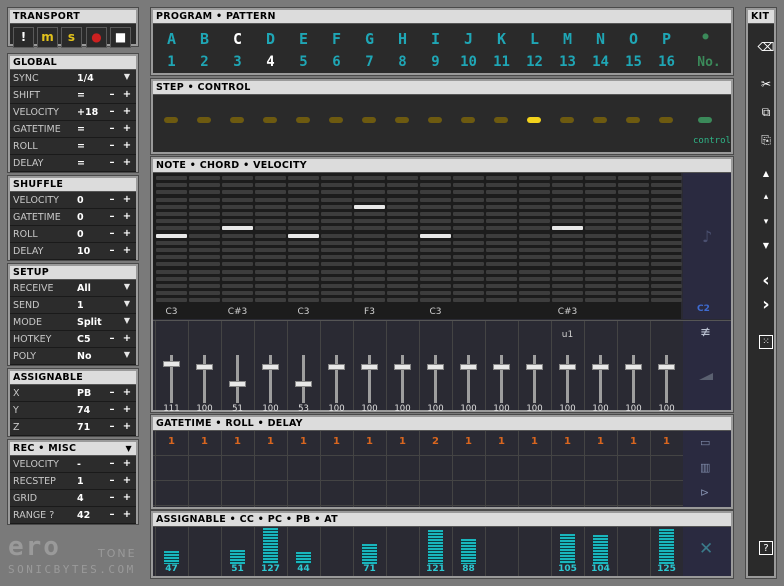 This screenshot has width=784, height=586. Describe the element at coordinates (567, 369) in the screenshot. I see `velocity-slider-13: 100` at that location.